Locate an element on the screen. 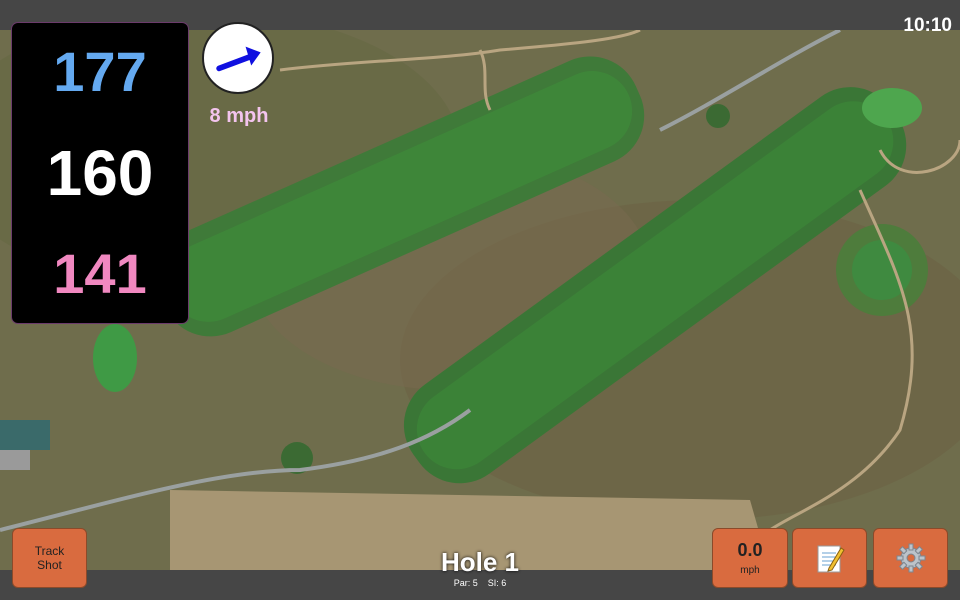  wind-direction-arrow-icon is located at coordinates (238, 59).